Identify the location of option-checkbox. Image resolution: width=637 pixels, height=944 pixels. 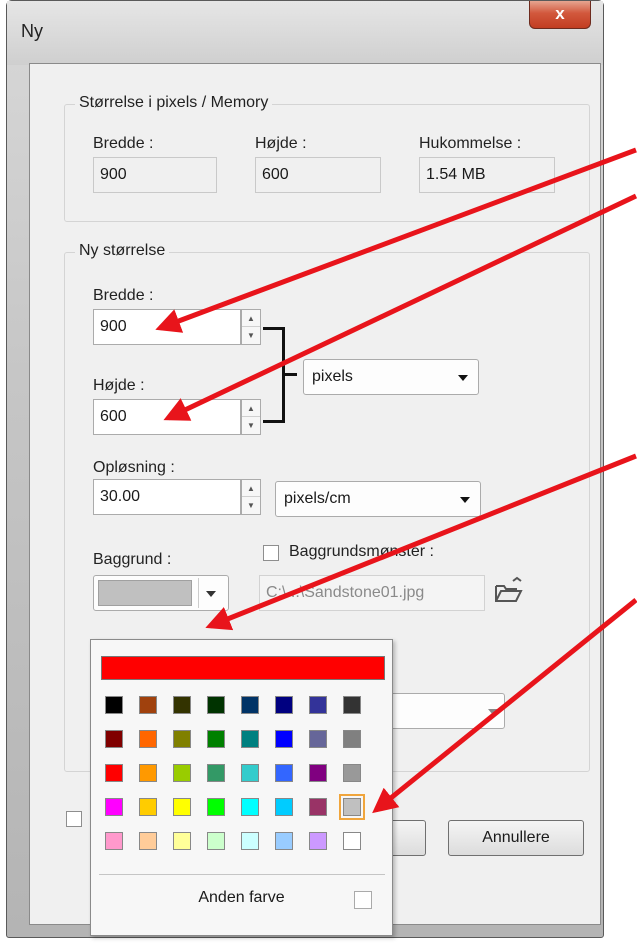
(74, 819).